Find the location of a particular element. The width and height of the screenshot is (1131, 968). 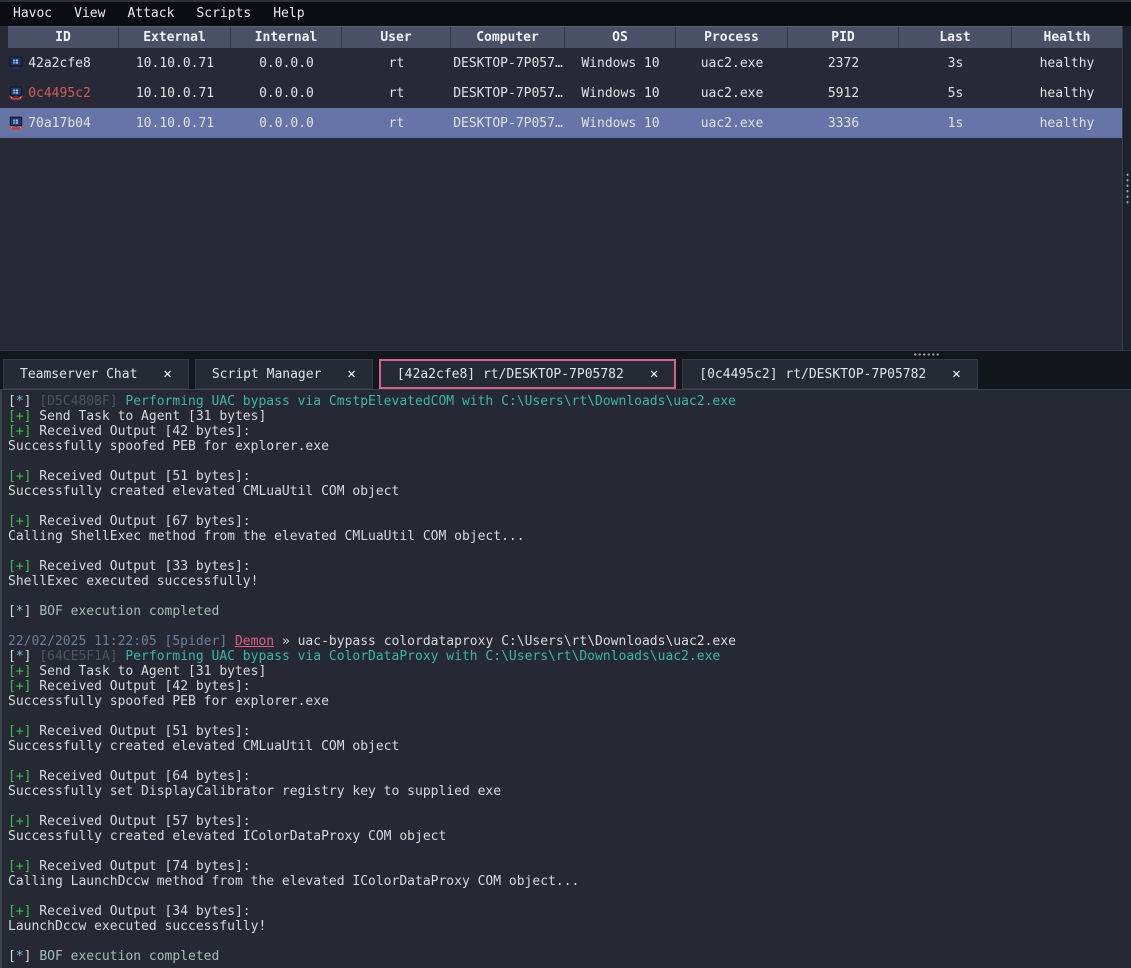

console-line: [+] Received Output [67 bytes]: is located at coordinates (129, 521).